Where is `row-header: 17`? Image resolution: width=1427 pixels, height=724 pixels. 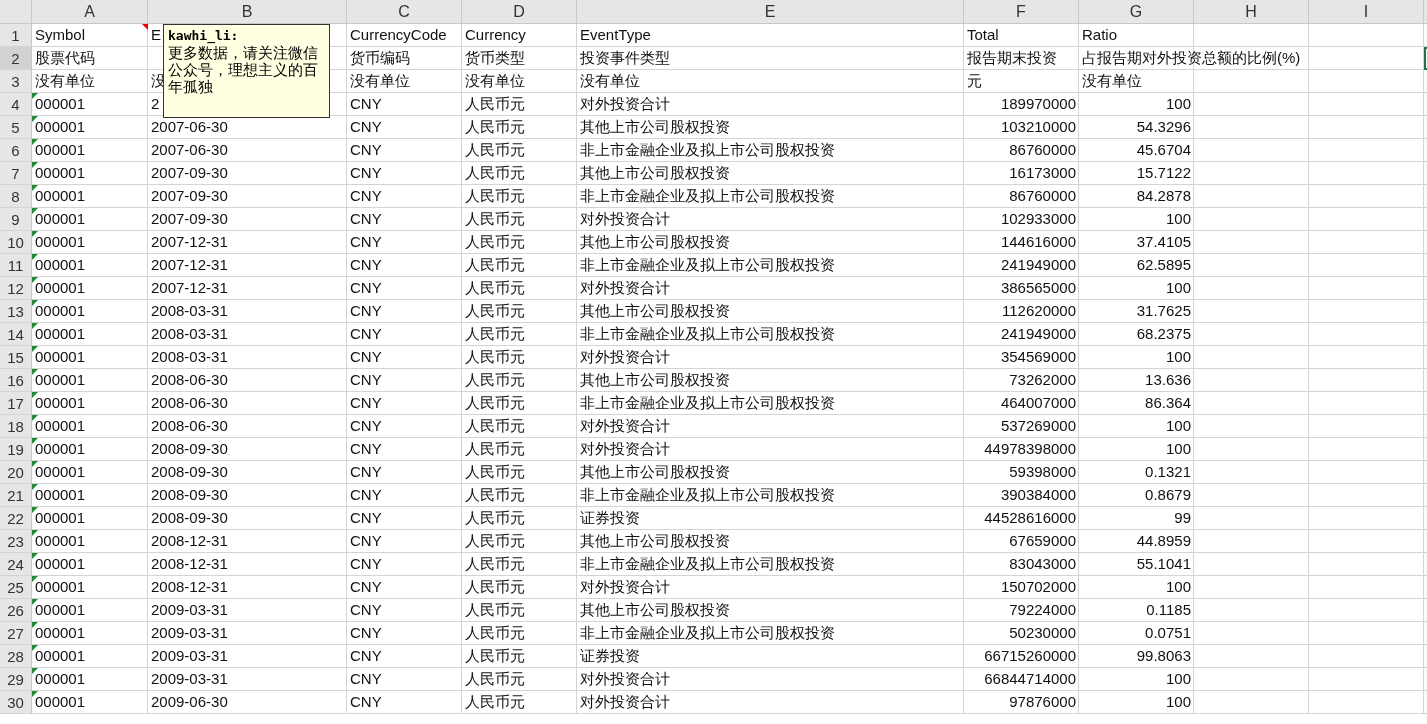
row-header: 17 is located at coordinates (16, 403).